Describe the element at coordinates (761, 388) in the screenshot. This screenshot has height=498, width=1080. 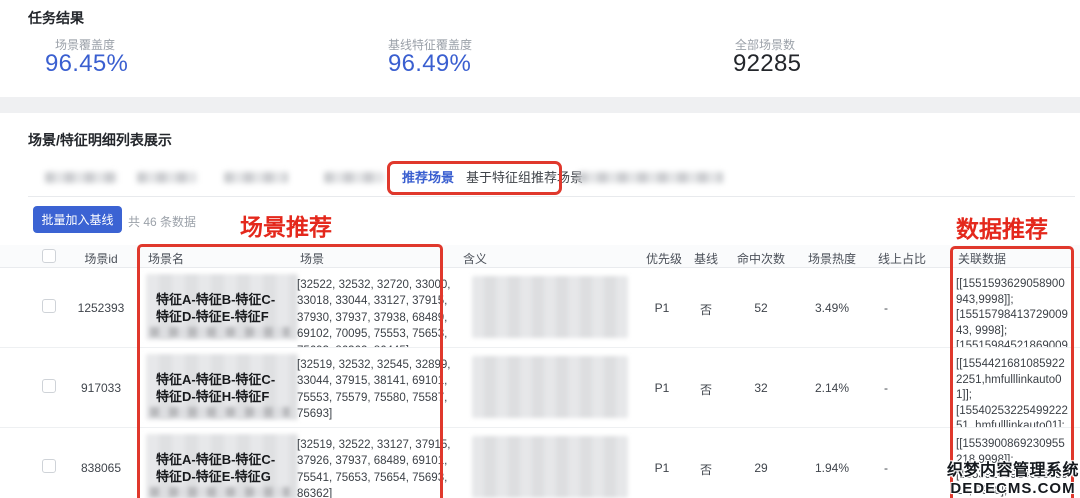
I see `cell-hit-count: 32` at that location.